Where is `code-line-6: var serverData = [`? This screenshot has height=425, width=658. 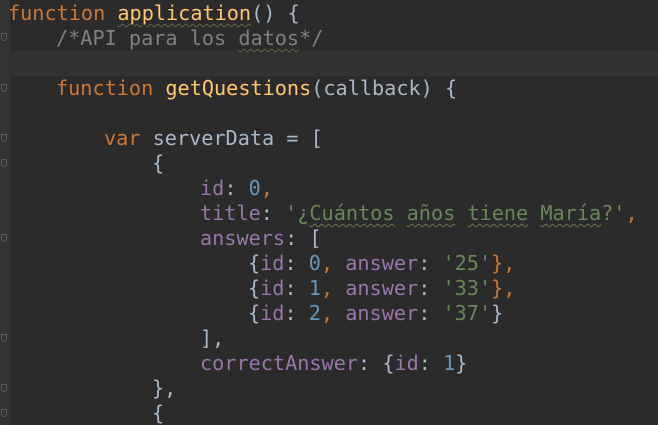 code-line-6: var serverData = [ is located at coordinates (213, 138).